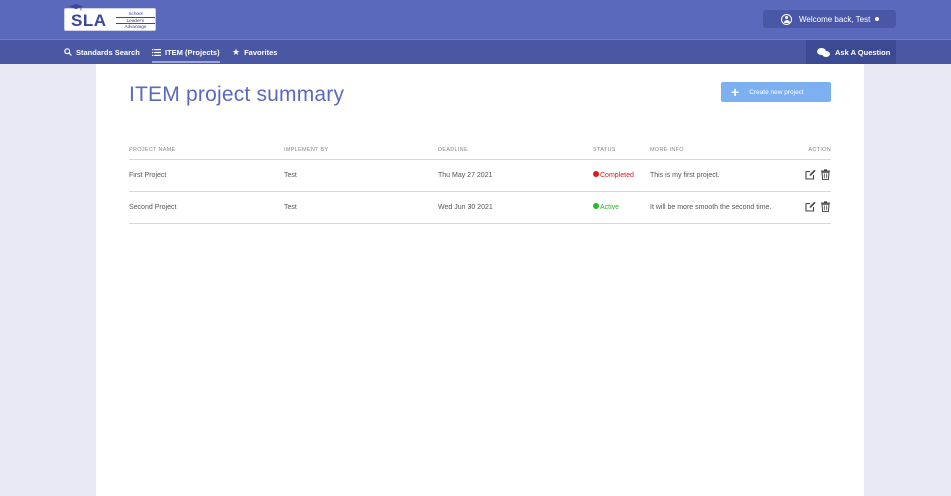 The height and width of the screenshot is (496, 951). What do you see at coordinates (206, 207) in the screenshot?
I see `project-name: Second Project` at bounding box center [206, 207].